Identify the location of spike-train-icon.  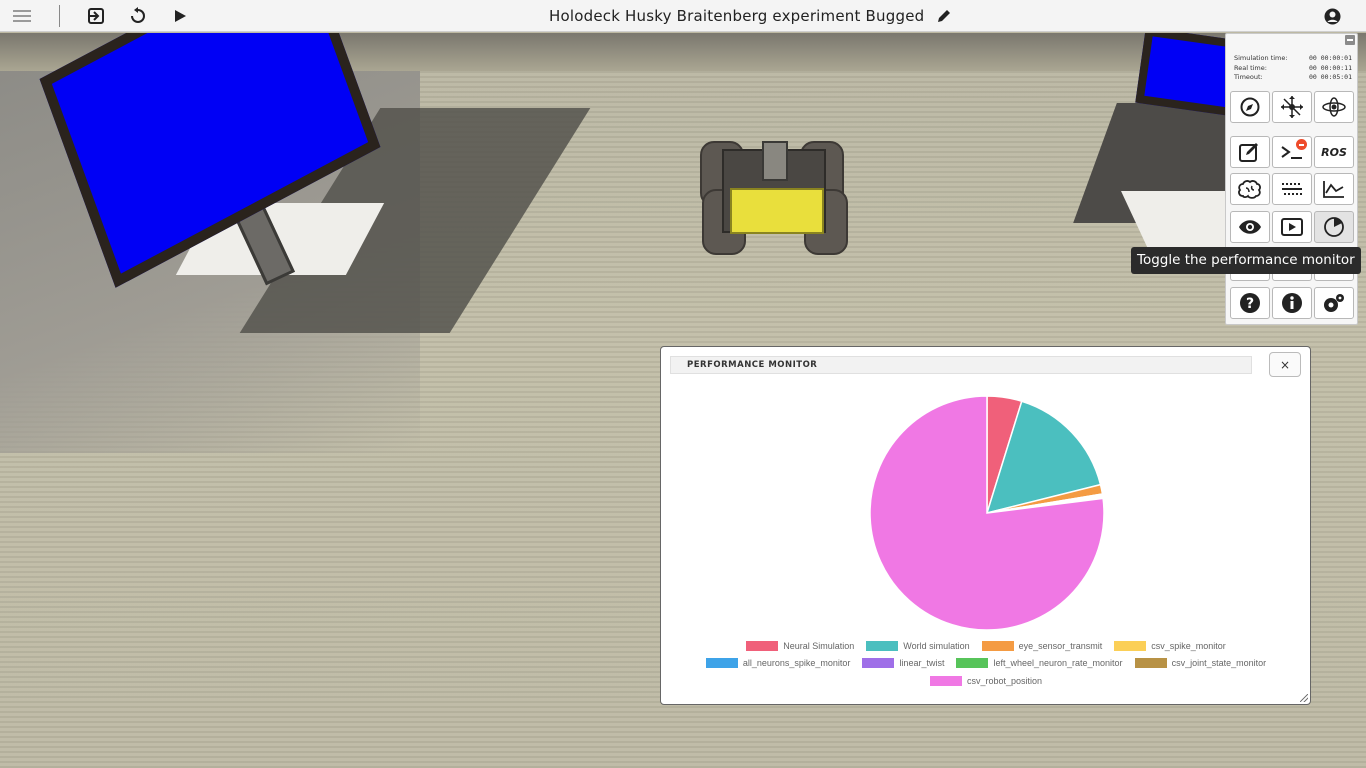
(1292, 189).